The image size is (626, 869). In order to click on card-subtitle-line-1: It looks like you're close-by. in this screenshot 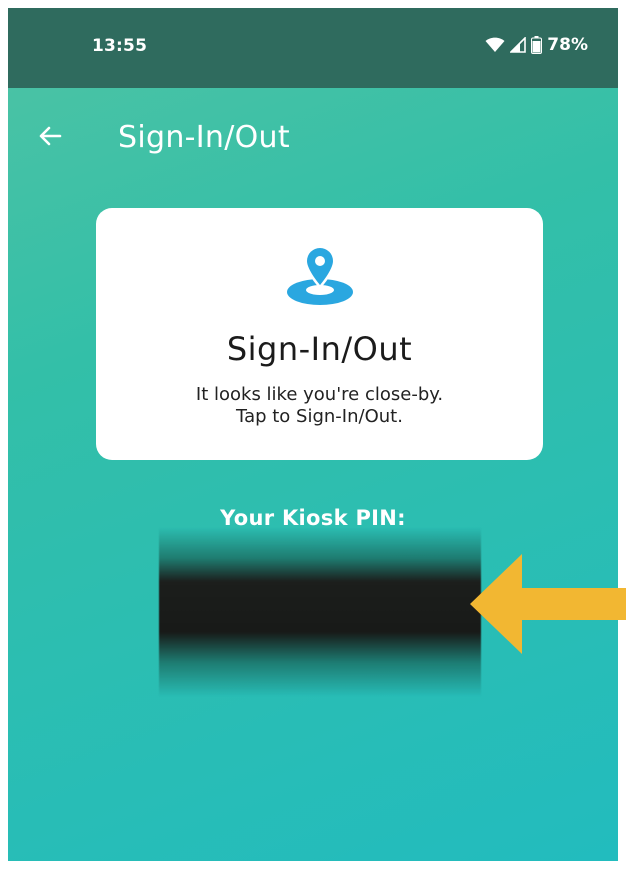, I will do `click(319, 394)`.